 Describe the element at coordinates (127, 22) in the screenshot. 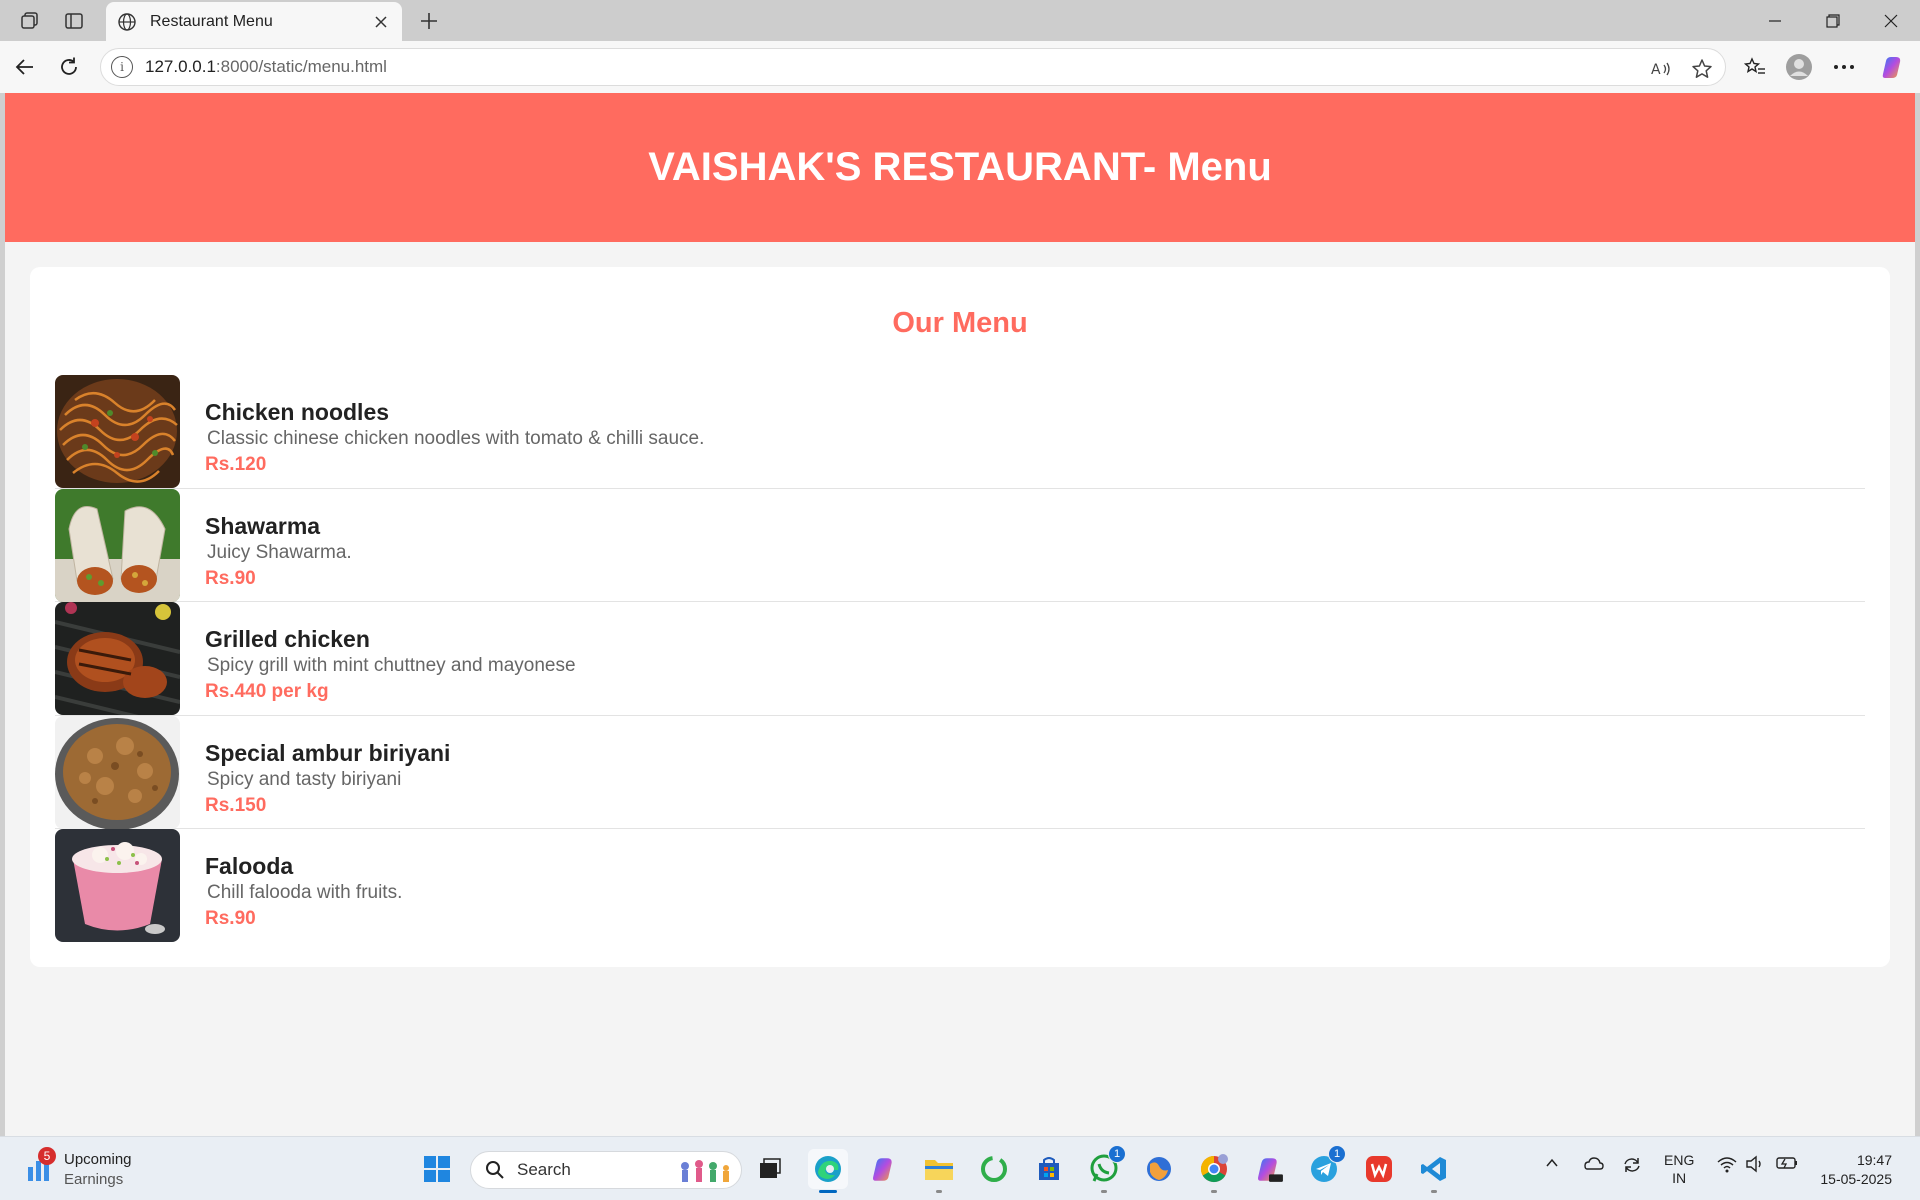

I see `globe-icon` at that location.